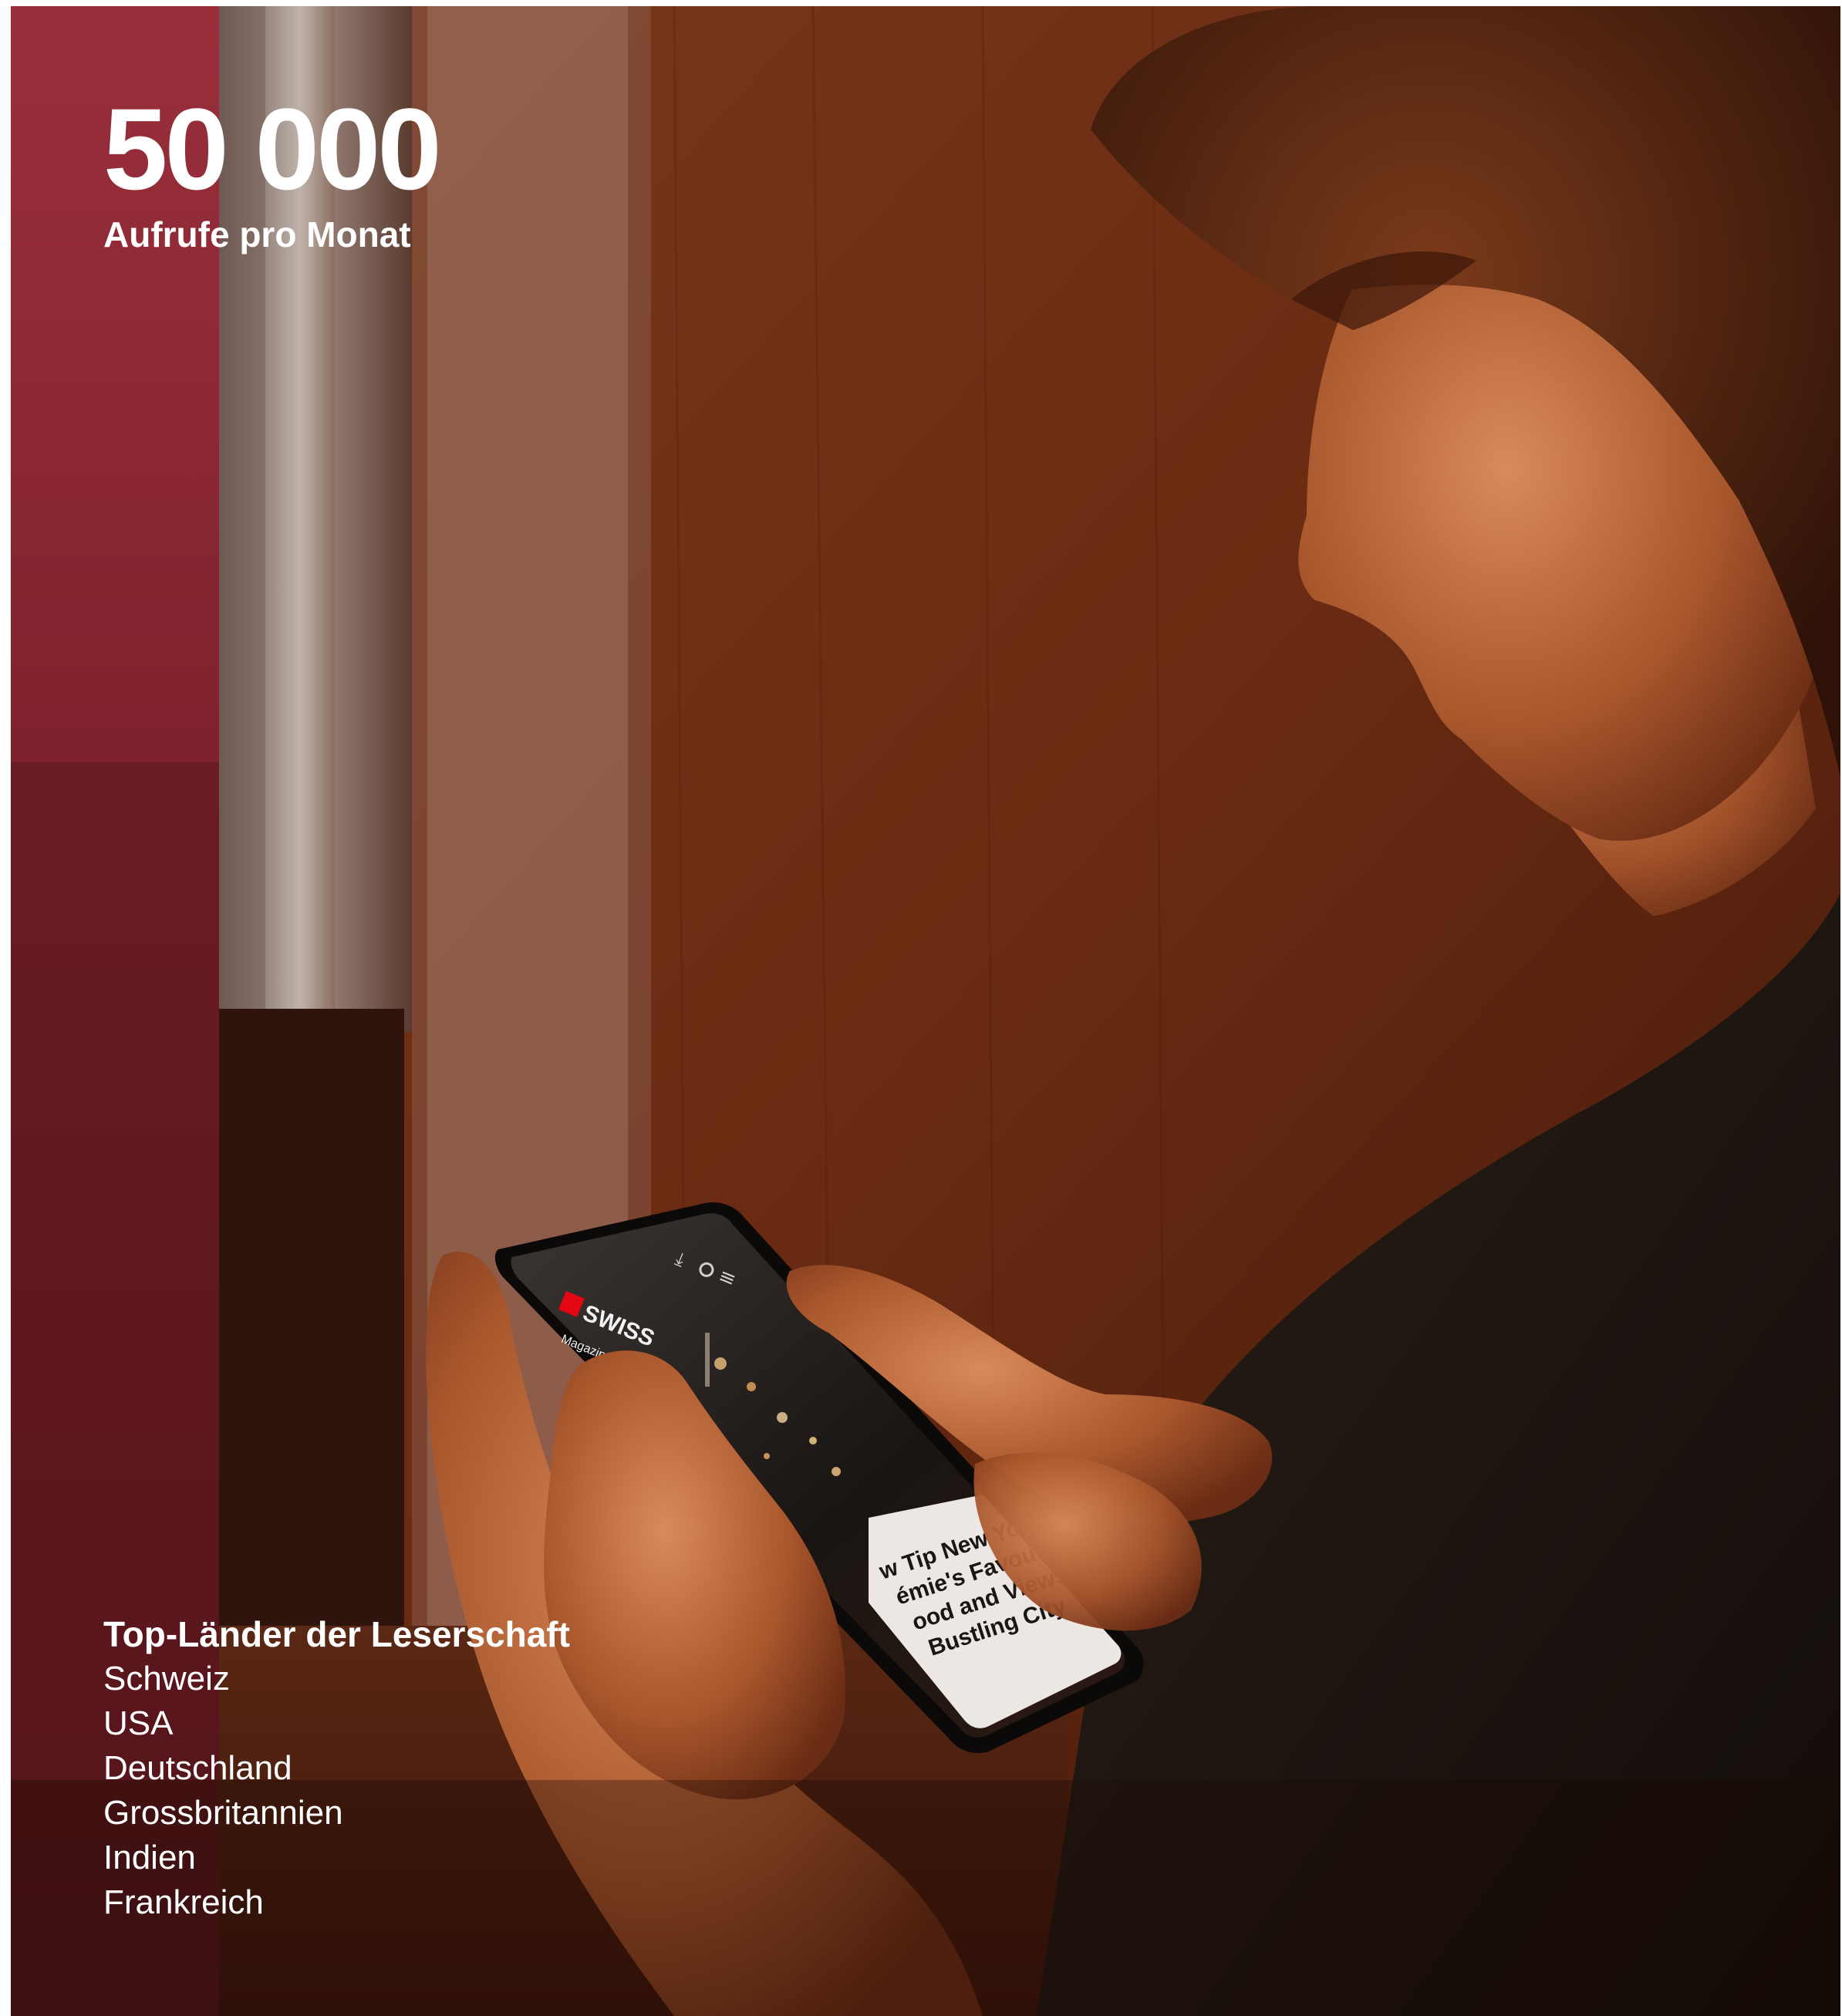  Describe the element at coordinates (257, 234) in the screenshot. I see `stat-label: Aufrufe pro Monat` at that location.